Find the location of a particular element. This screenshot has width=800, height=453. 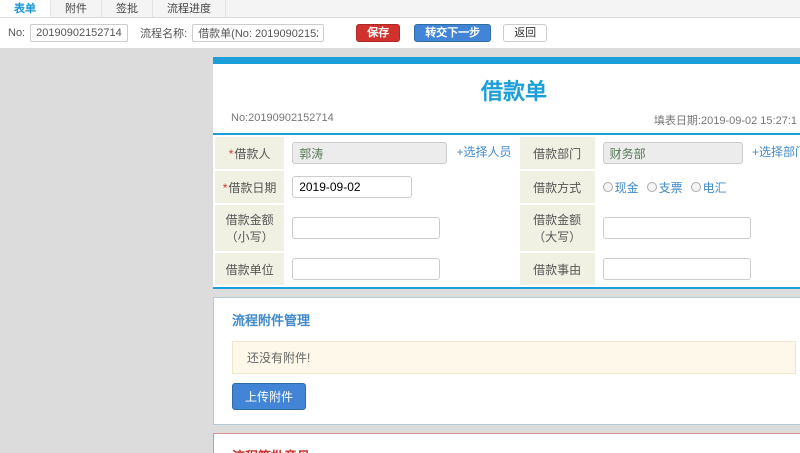

amount-upper-input is located at coordinates (676, 228).